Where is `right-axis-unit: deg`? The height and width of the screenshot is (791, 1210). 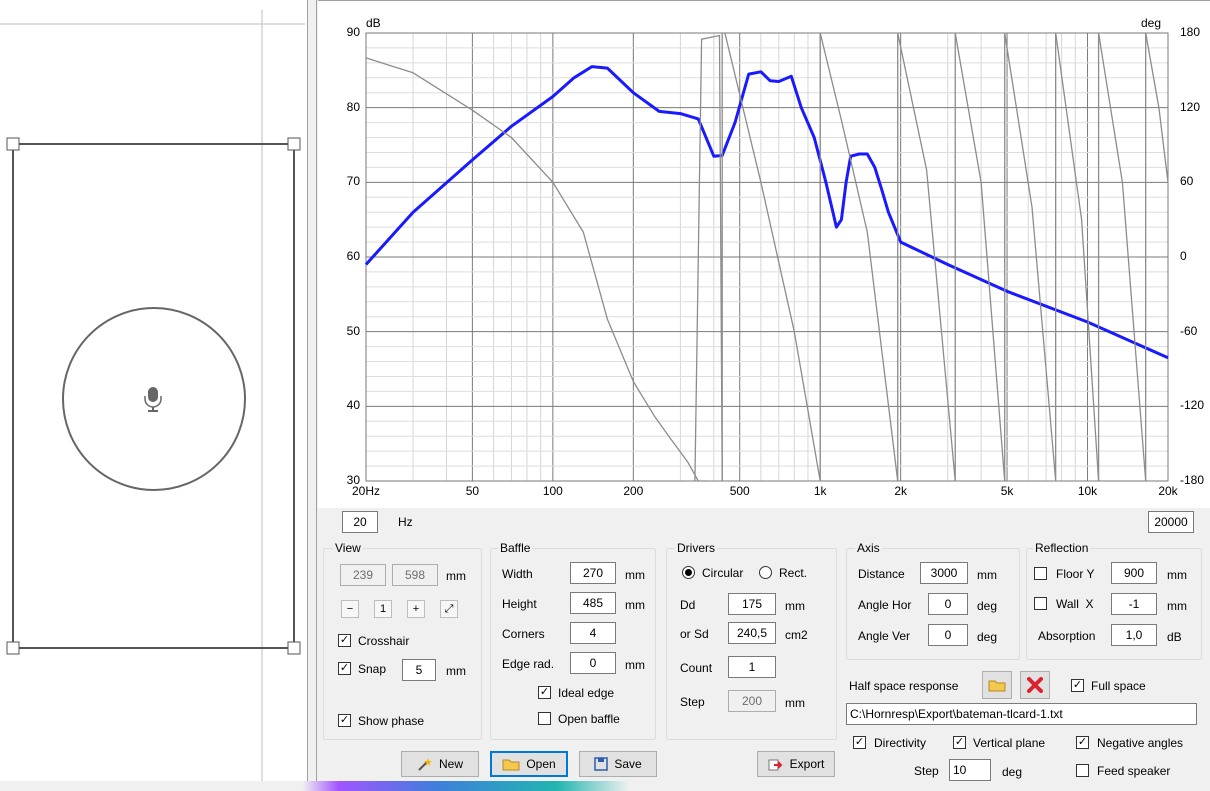
right-axis-unit: deg is located at coordinates (1151, 23).